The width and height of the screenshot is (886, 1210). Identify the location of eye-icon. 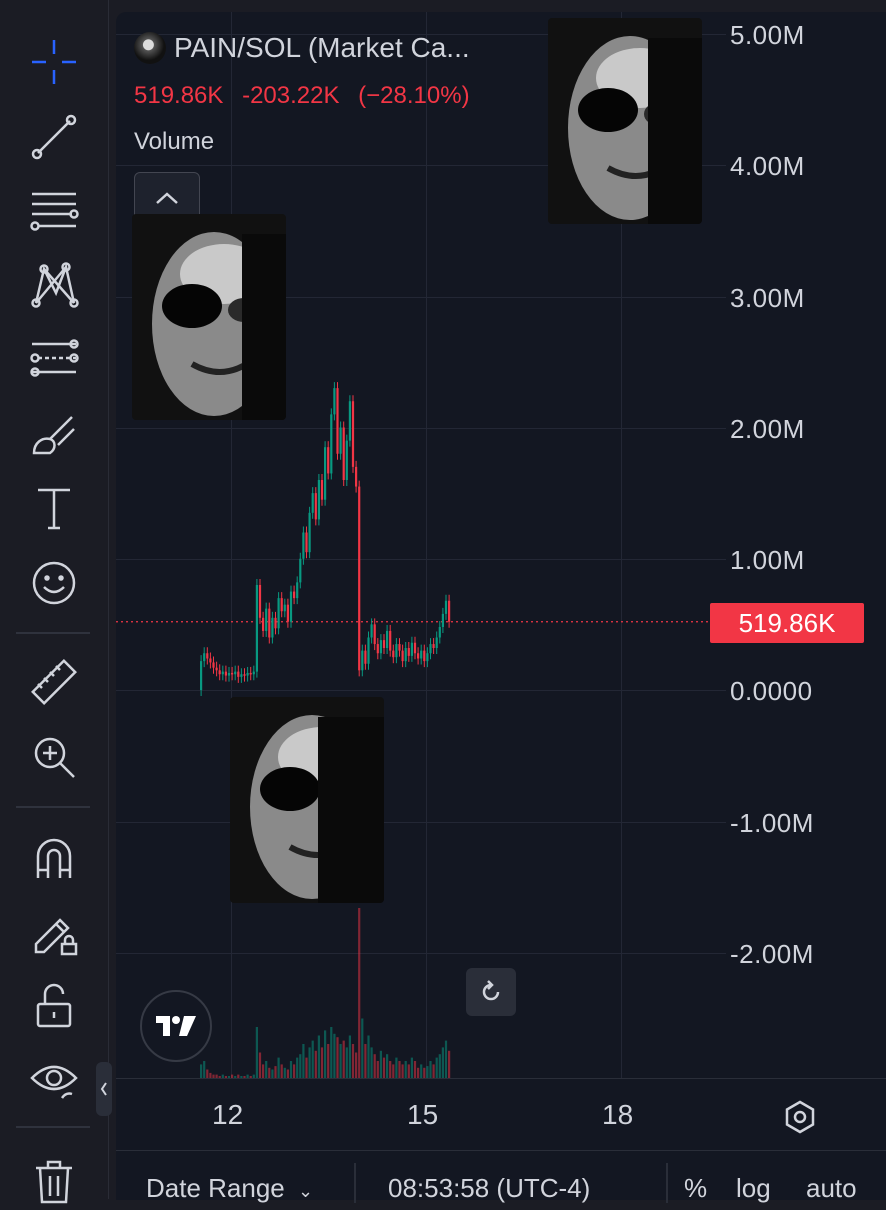
(54, 1078).